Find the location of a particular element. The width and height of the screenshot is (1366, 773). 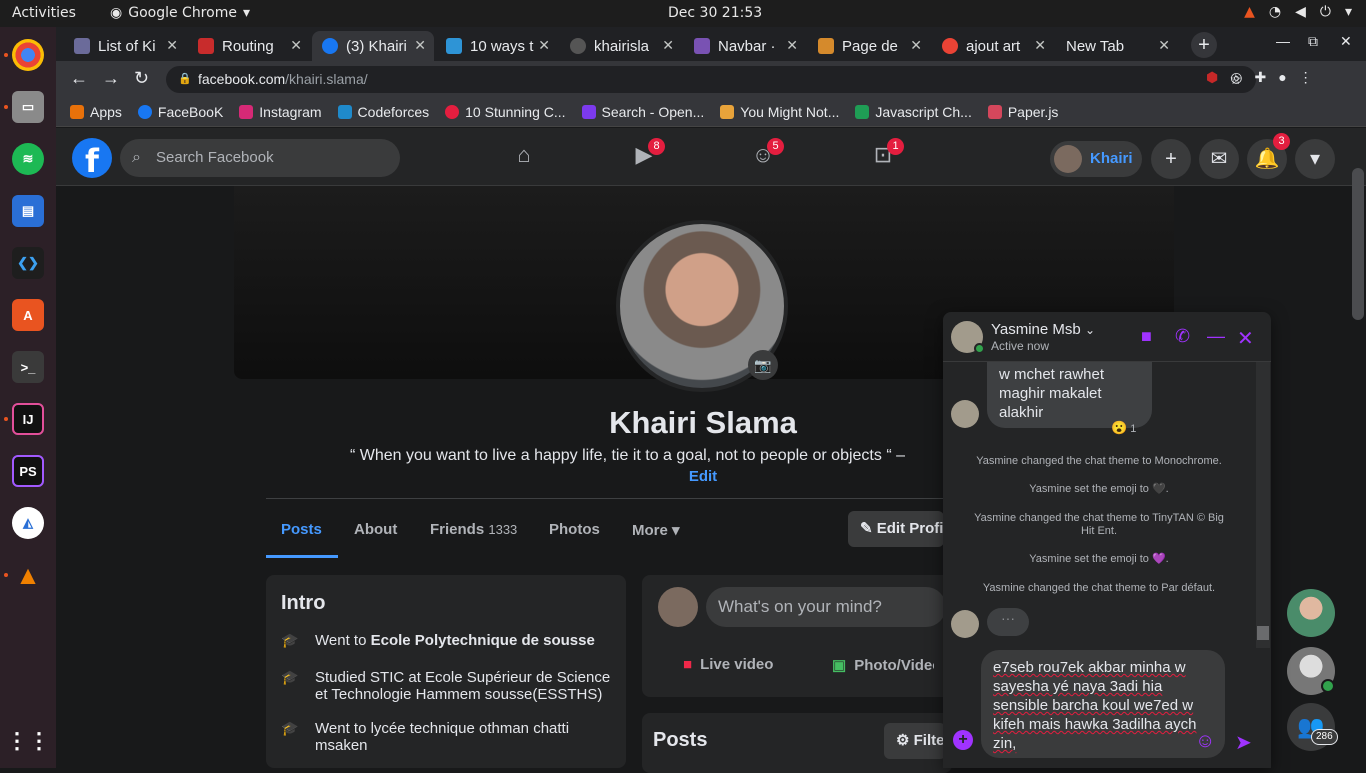

maximize-icon: ⧉ is located at coordinates (1313, 41).